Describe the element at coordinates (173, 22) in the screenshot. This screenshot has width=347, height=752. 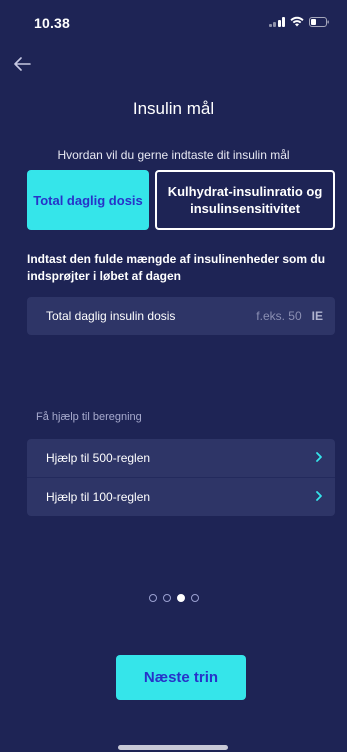
I see `status-bar: 10.38` at that location.